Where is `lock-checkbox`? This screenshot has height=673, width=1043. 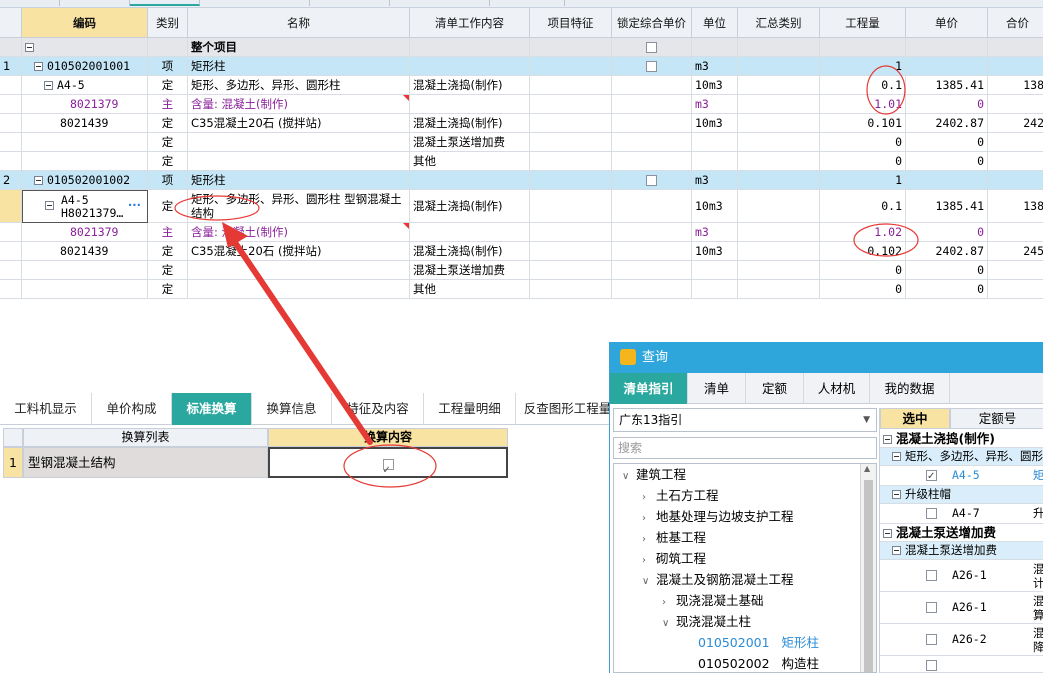
lock-checkbox is located at coordinates (651, 180).